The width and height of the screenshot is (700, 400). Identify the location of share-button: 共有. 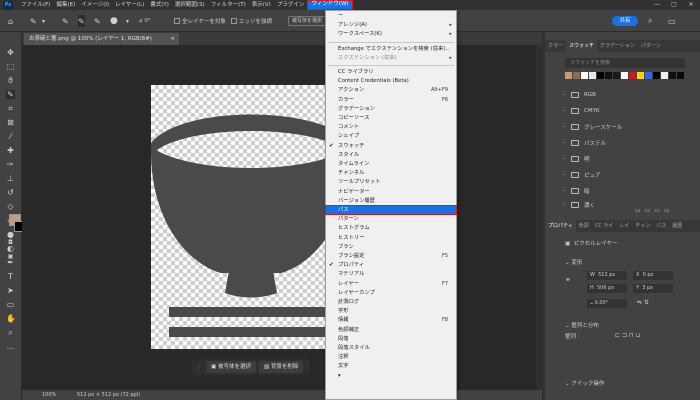
(625, 21).